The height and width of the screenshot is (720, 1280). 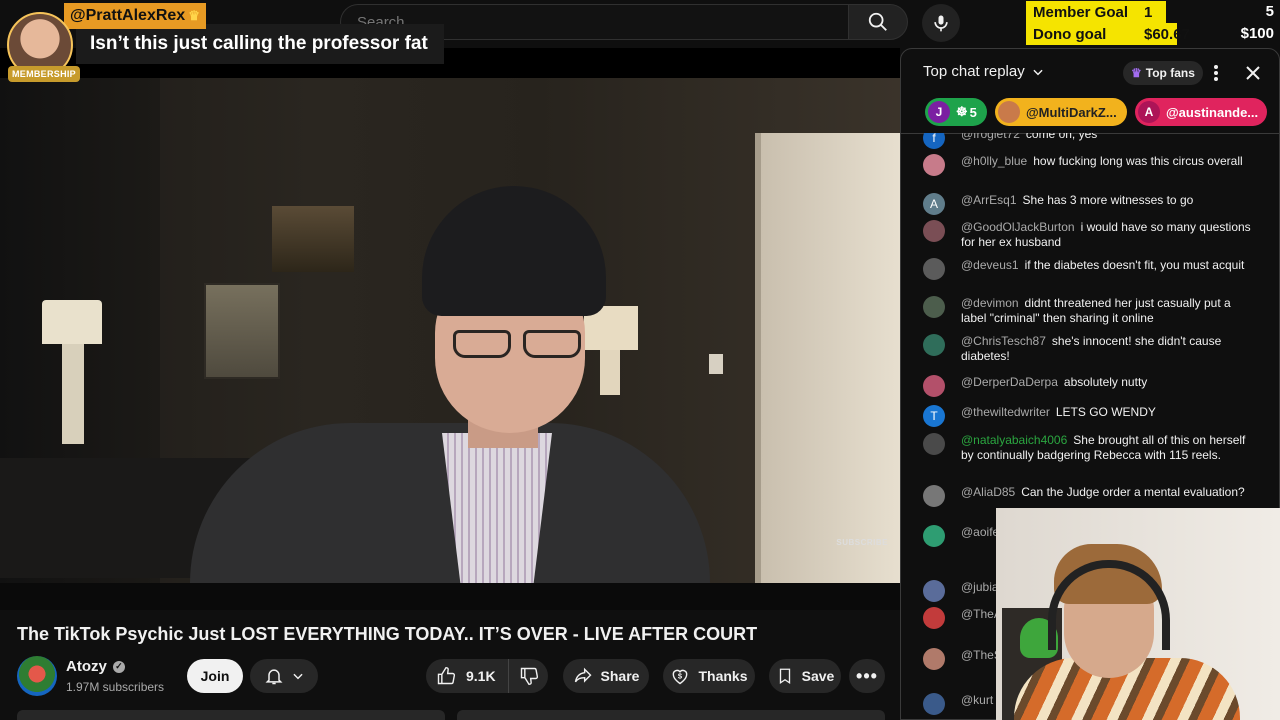 I want to click on more-vertical-icon, so click(x=1216, y=73).